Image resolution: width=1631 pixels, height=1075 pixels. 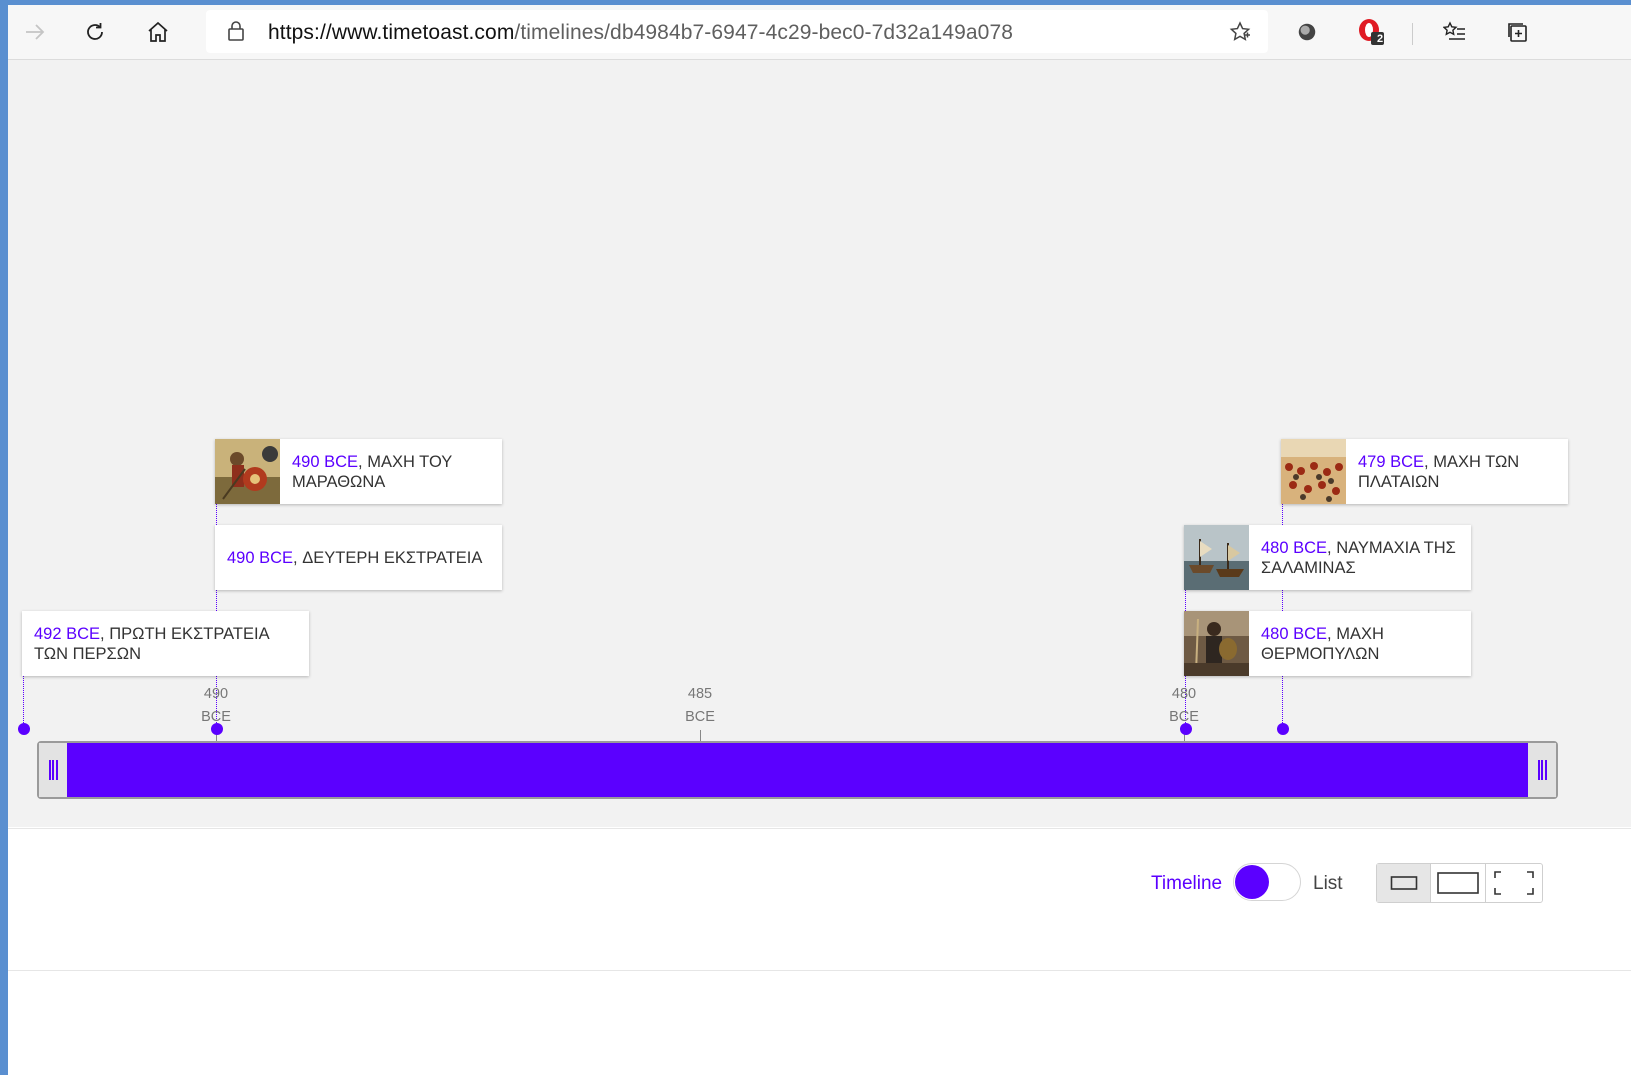 I want to click on fullscreen-button, so click(x=1514, y=883).